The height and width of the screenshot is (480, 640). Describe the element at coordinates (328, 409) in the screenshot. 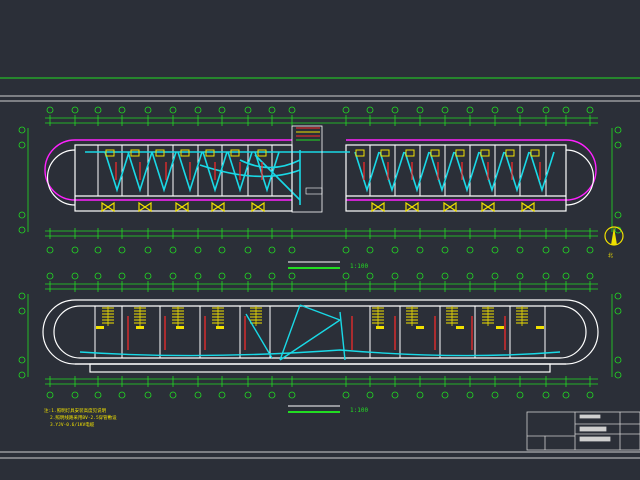

I see `lower-plan-title: 1:100` at that location.